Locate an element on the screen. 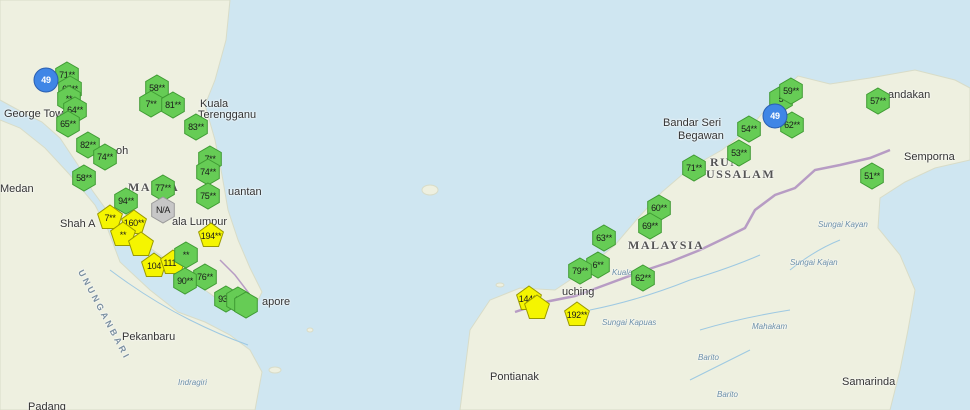 The image size is (970, 410). aqi-marker-good: 90** is located at coordinates (185, 281).